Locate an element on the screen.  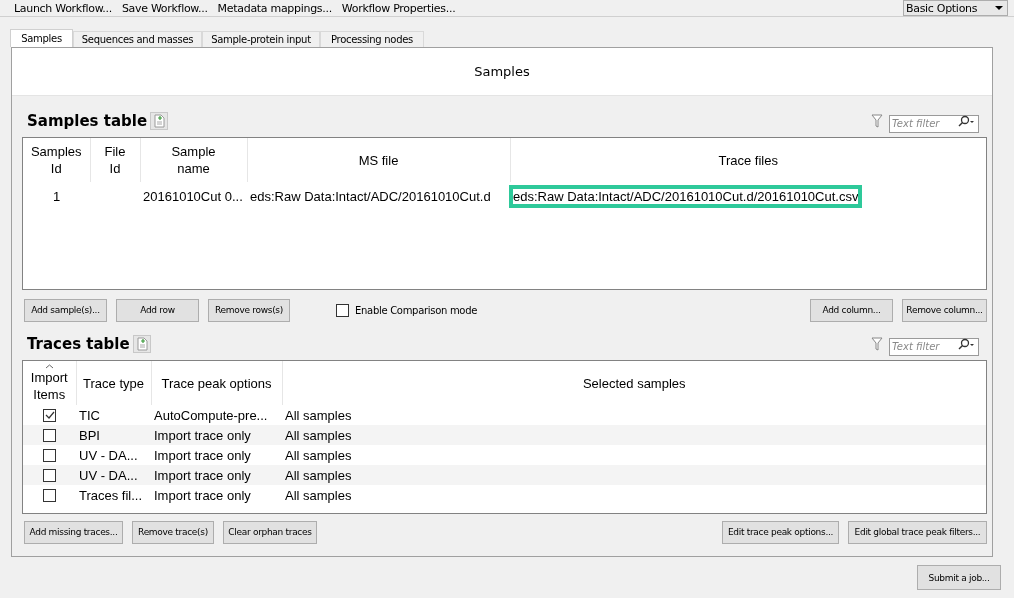
table-cell: BPI is located at coordinates (89, 435).